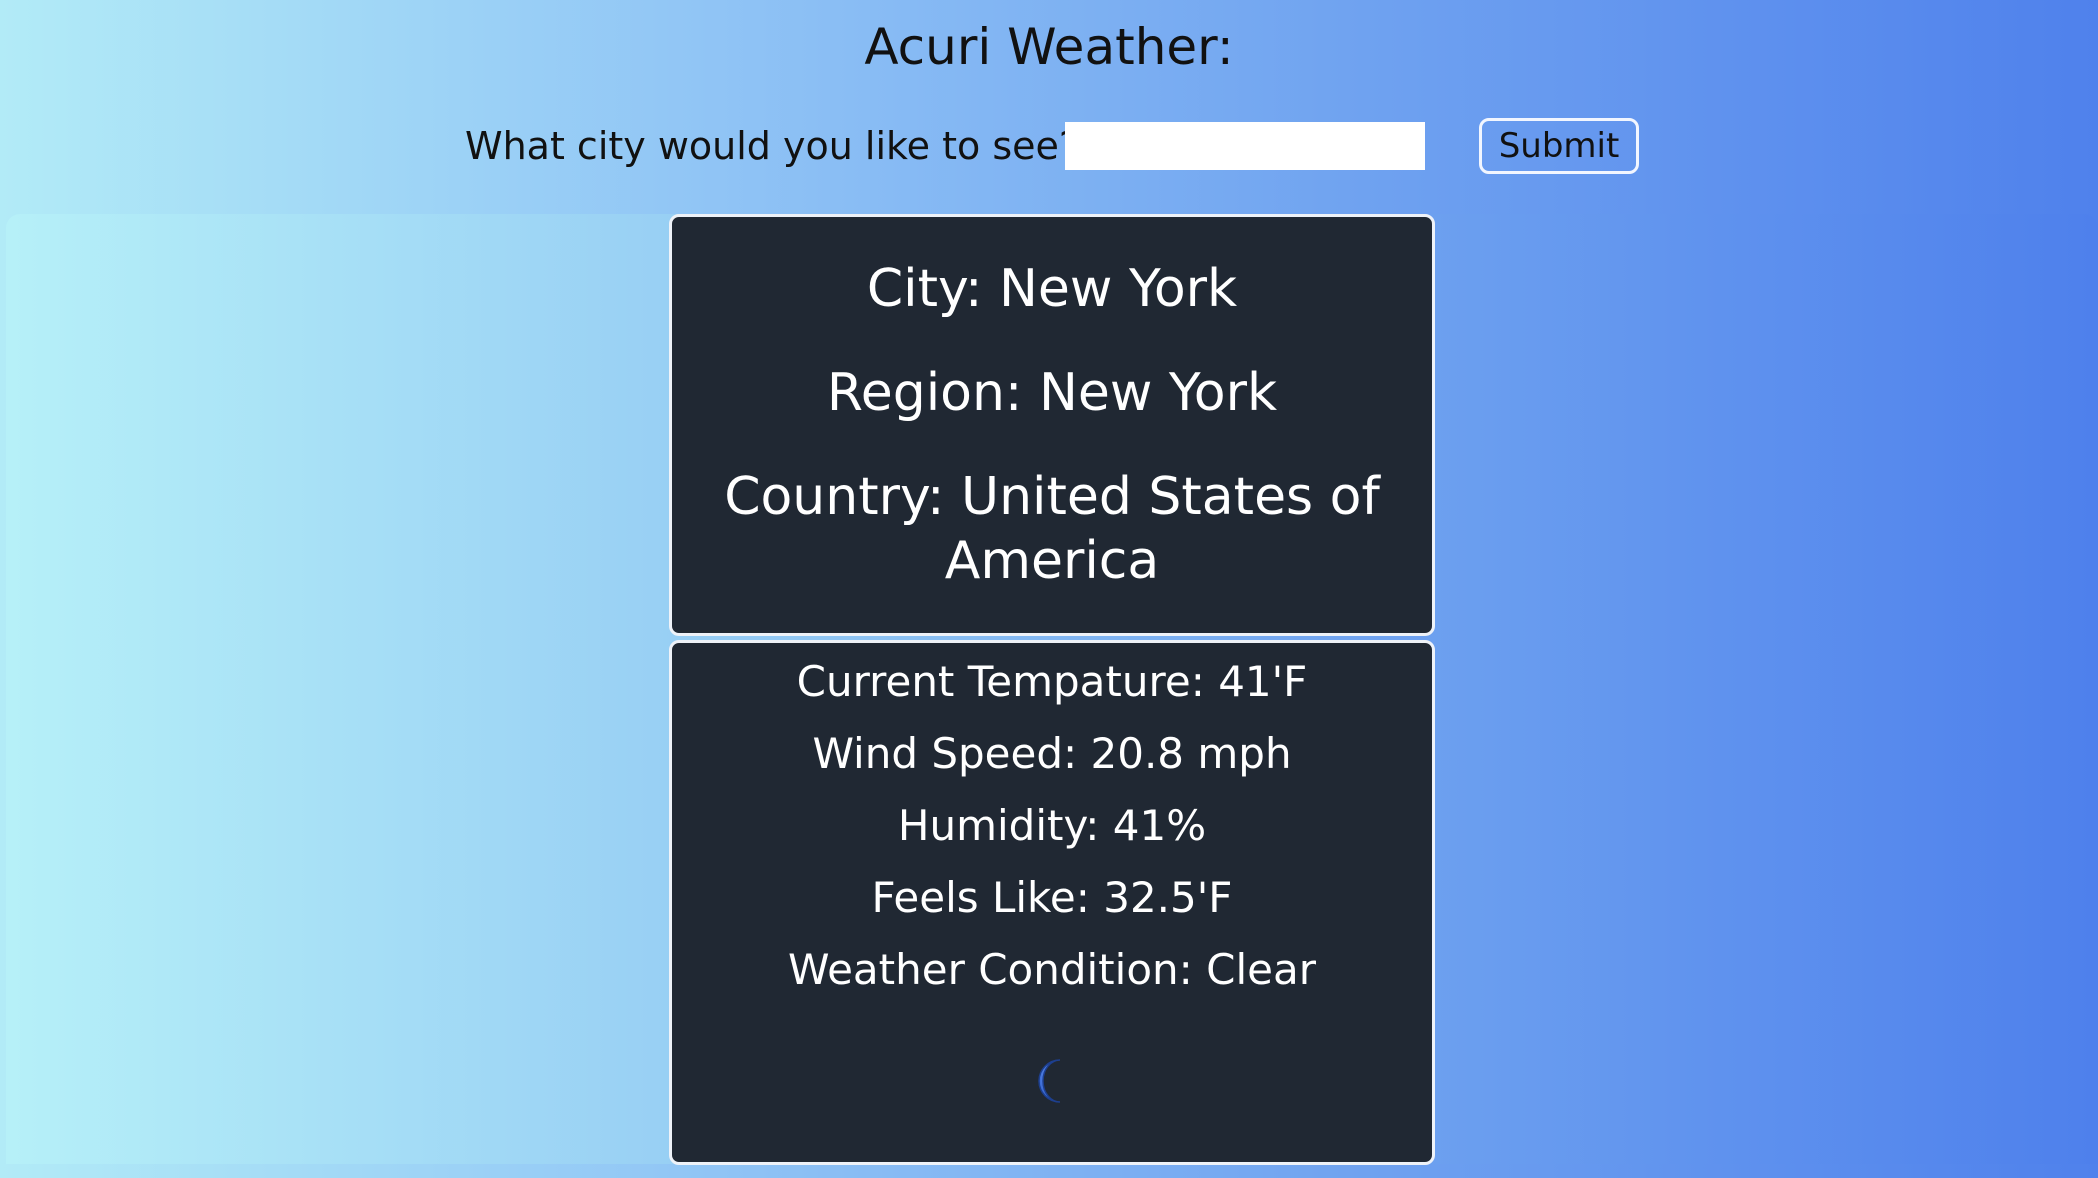 This screenshot has width=2098, height=1178. Describe the element at coordinates (1245, 146) in the screenshot. I see `city-search-input` at that location.